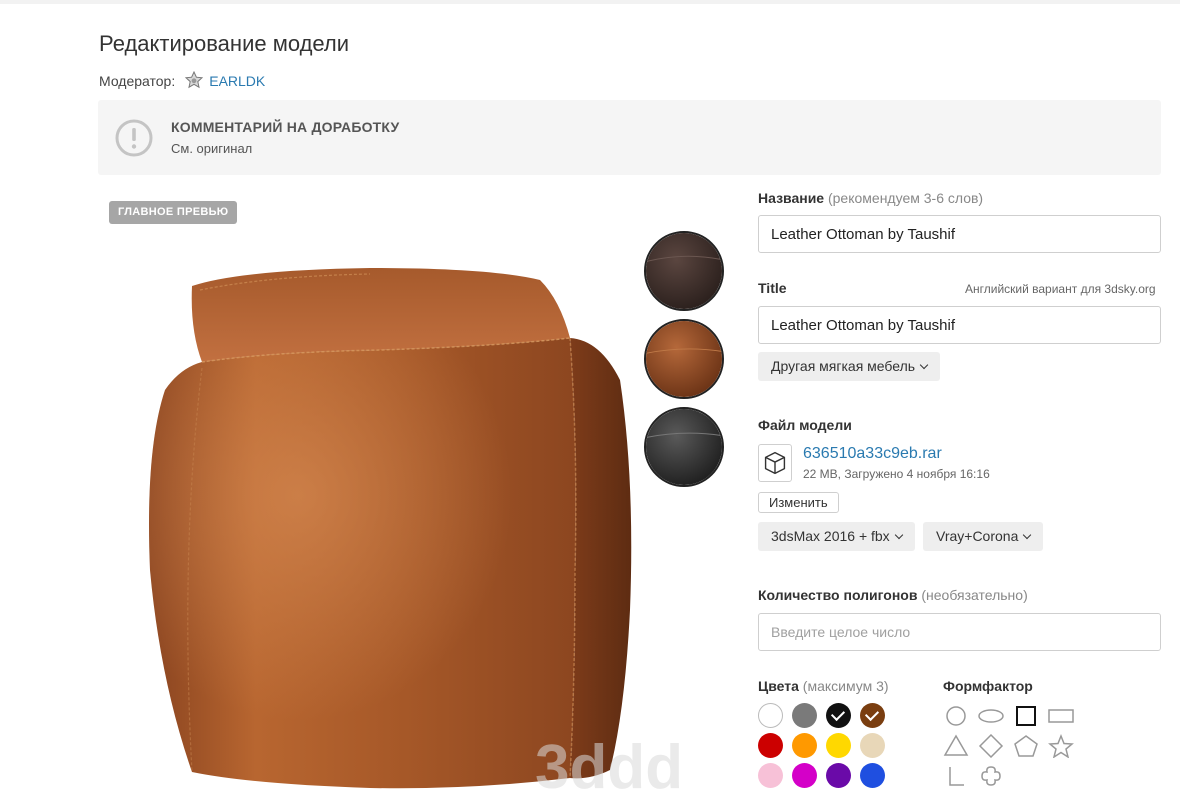  Describe the element at coordinates (838, 775) in the screenshot. I see `color-swatch-purple` at that location.